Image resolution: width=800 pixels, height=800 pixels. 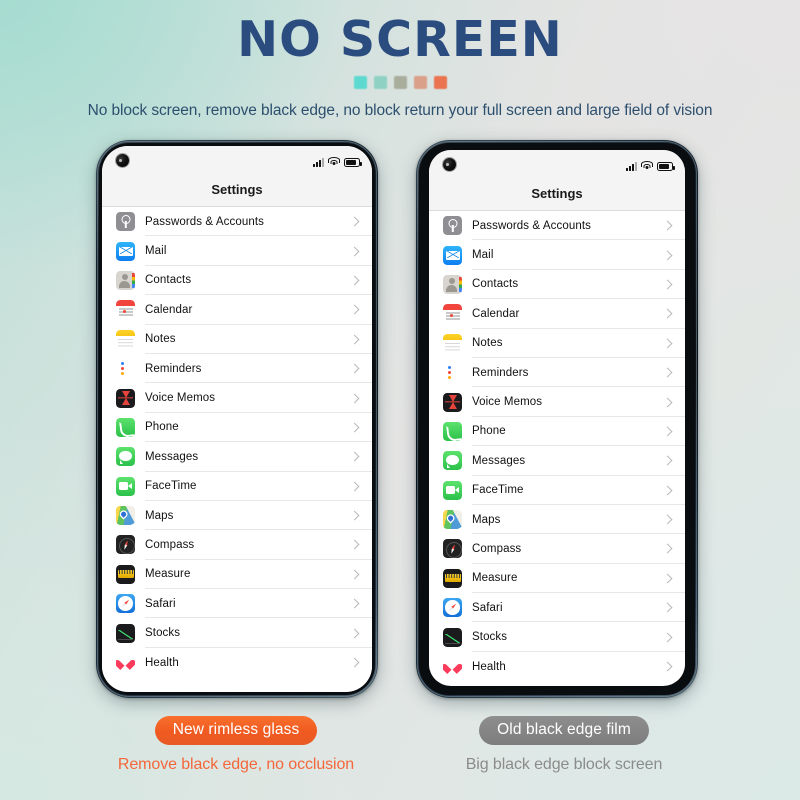 I want to click on settings-row-label: Notes, so click(x=487, y=343).